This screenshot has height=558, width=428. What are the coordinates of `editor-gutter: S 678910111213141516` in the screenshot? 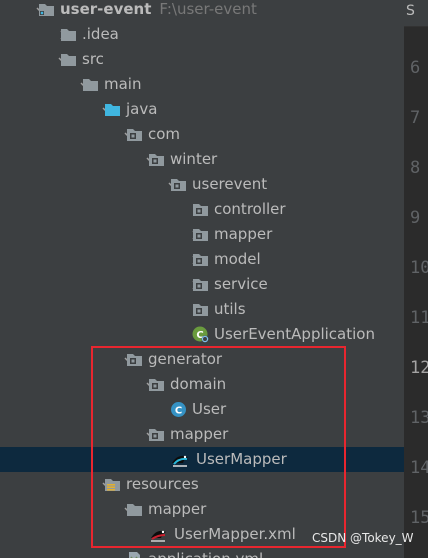 It's located at (416, 279).